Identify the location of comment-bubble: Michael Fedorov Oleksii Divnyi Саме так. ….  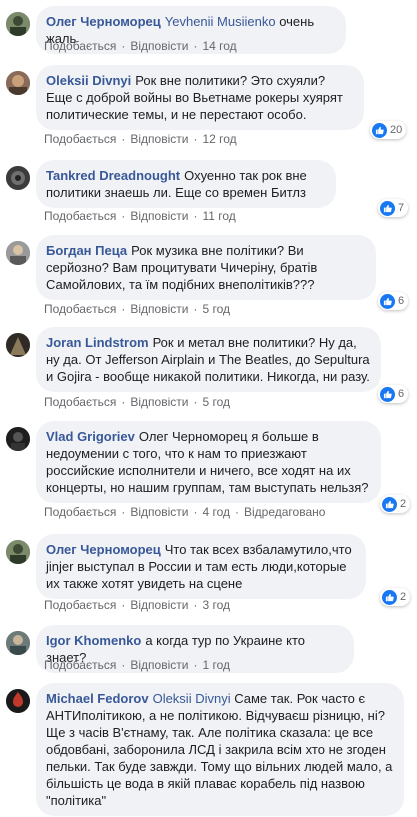
(220, 749).